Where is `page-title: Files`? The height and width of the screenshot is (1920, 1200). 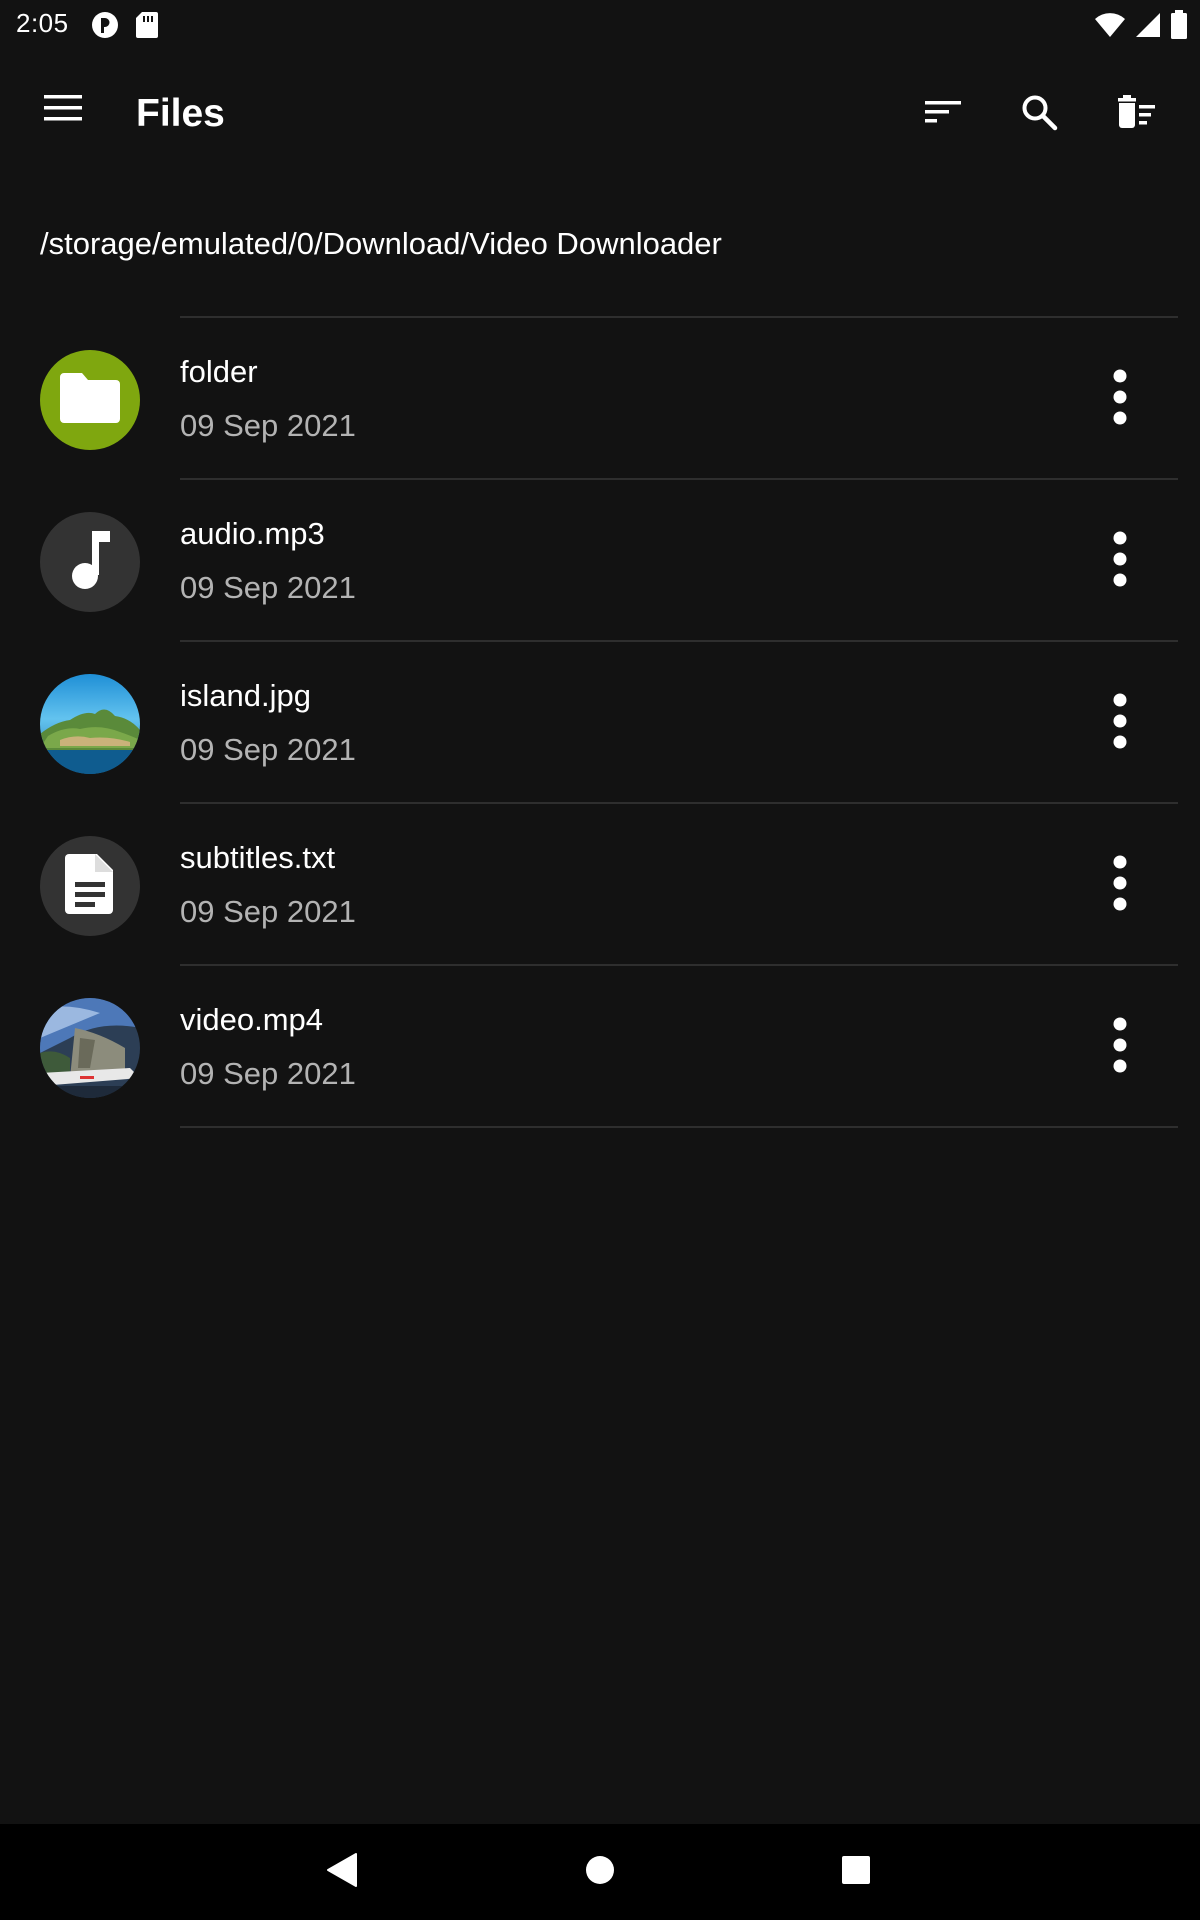 page-title: Files is located at coordinates (180, 113).